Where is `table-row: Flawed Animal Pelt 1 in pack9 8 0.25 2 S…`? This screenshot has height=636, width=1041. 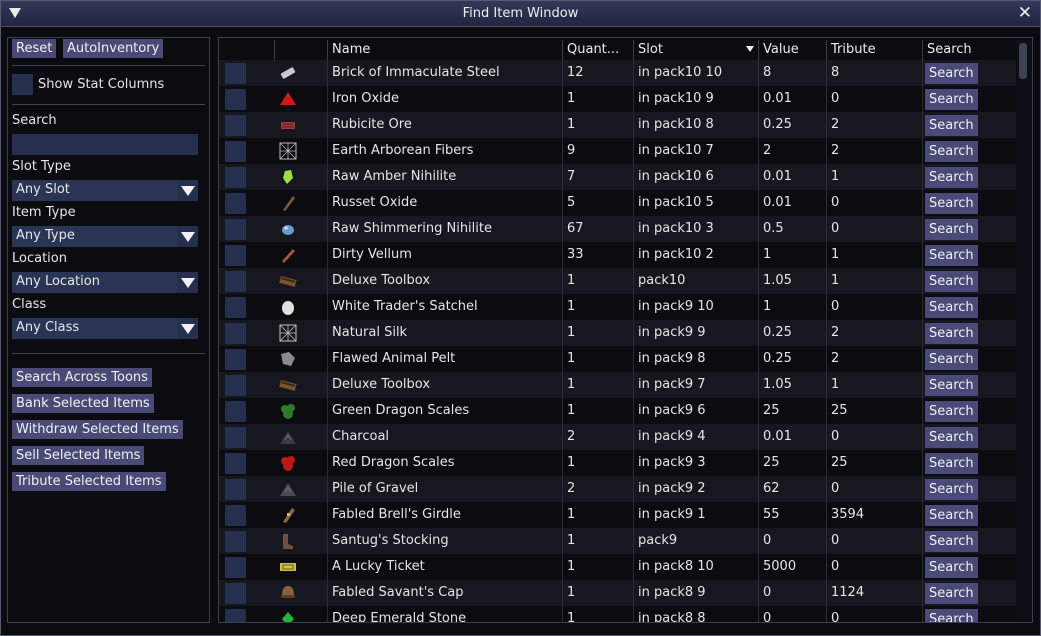 table-row: Flawed Animal Pelt 1 in pack9 8 0.25 2 S… is located at coordinates (617, 359).